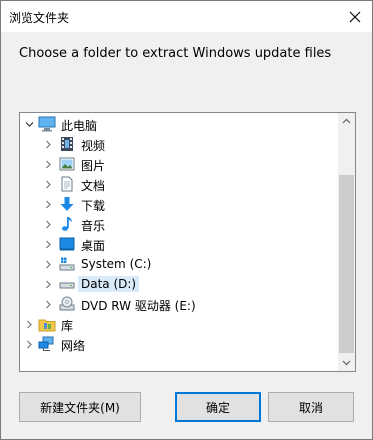 The width and height of the screenshot is (373, 440). Describe the element at coordinates (179, 324) in the screenshot. I see `tree-item-libraries: 库` at that location.